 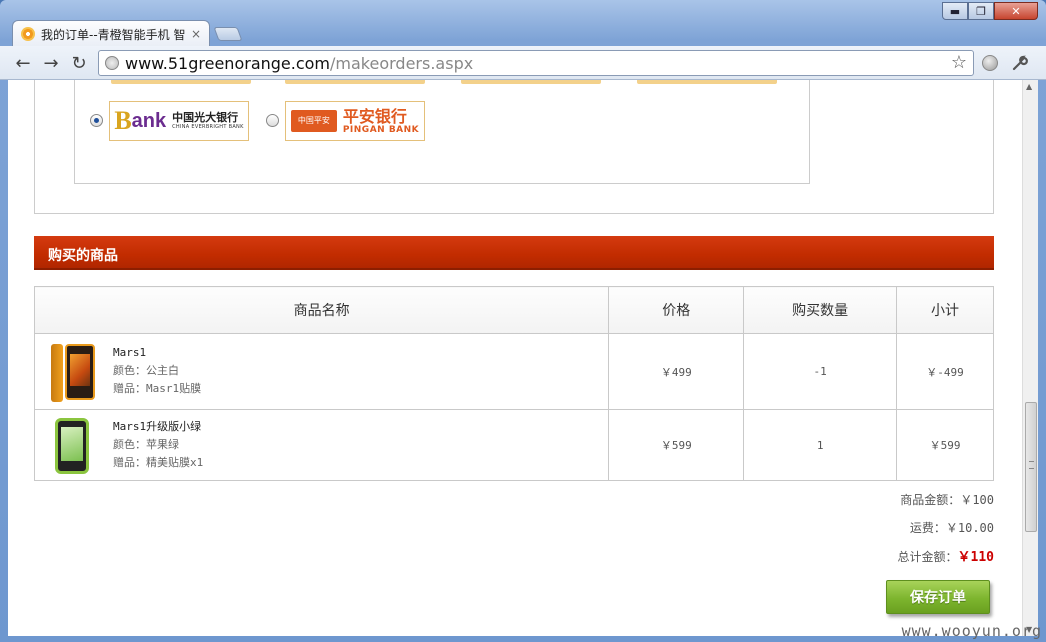 I want to click on browser-tab-active: 我的订单--青橙智能手机 智 ×, so click(x=111, y=33).